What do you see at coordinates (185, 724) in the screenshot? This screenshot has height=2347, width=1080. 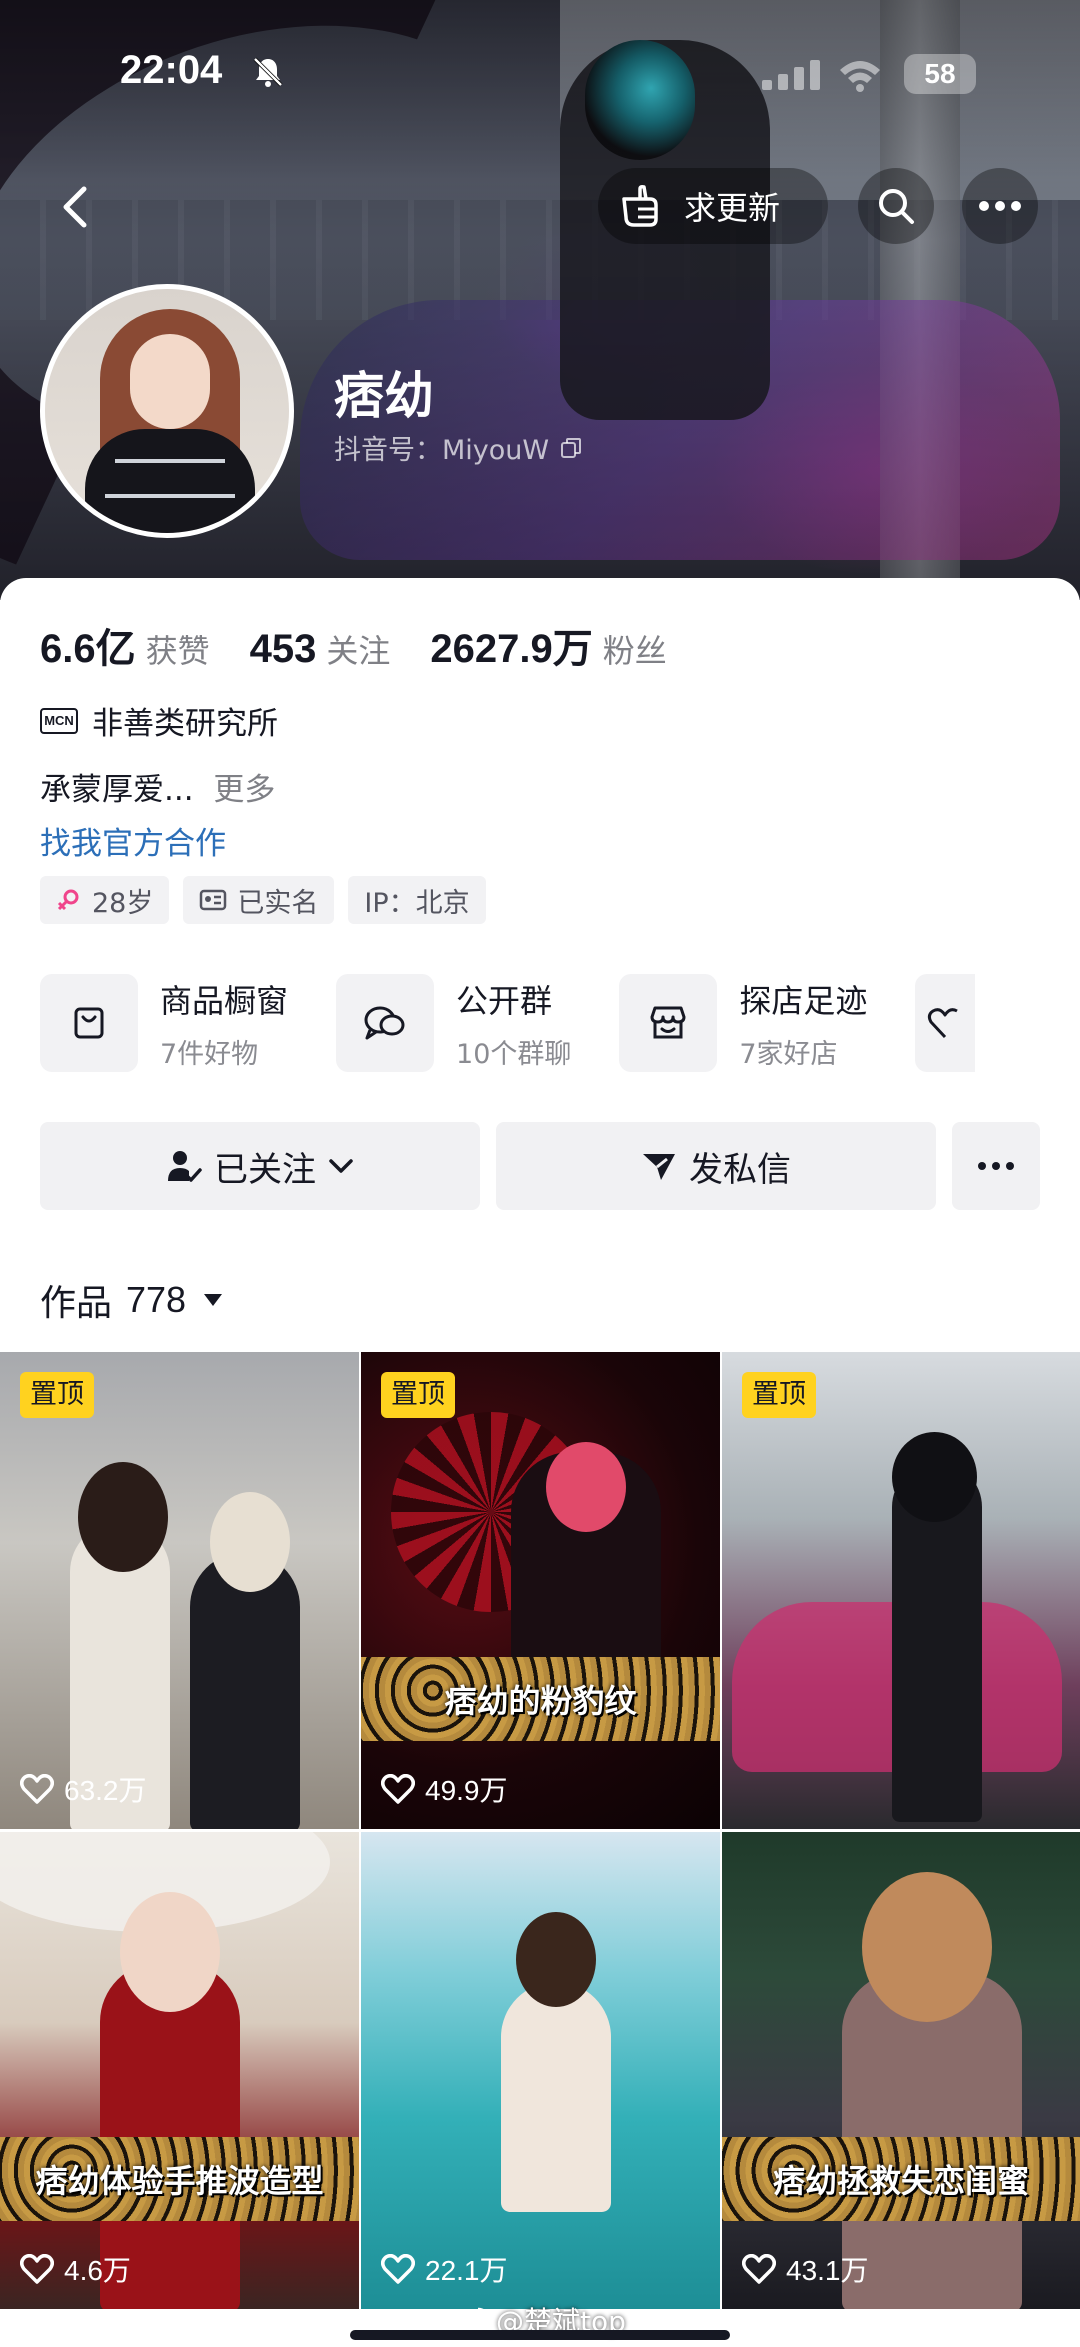 I see `mcn-name: 非善类研究所` at bounding box center [185, 724].